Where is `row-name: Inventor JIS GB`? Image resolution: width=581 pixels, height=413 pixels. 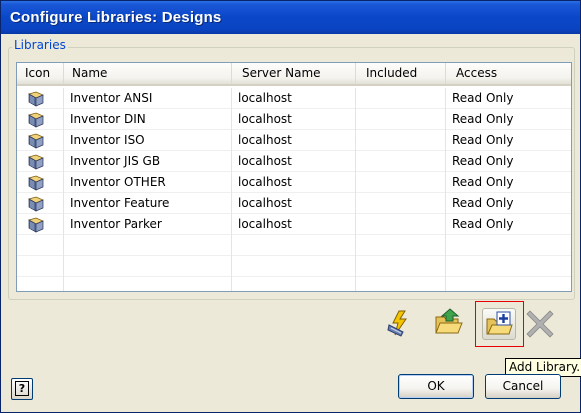
row-name: Inventor JIS GB is located at coordinates (148, 161).